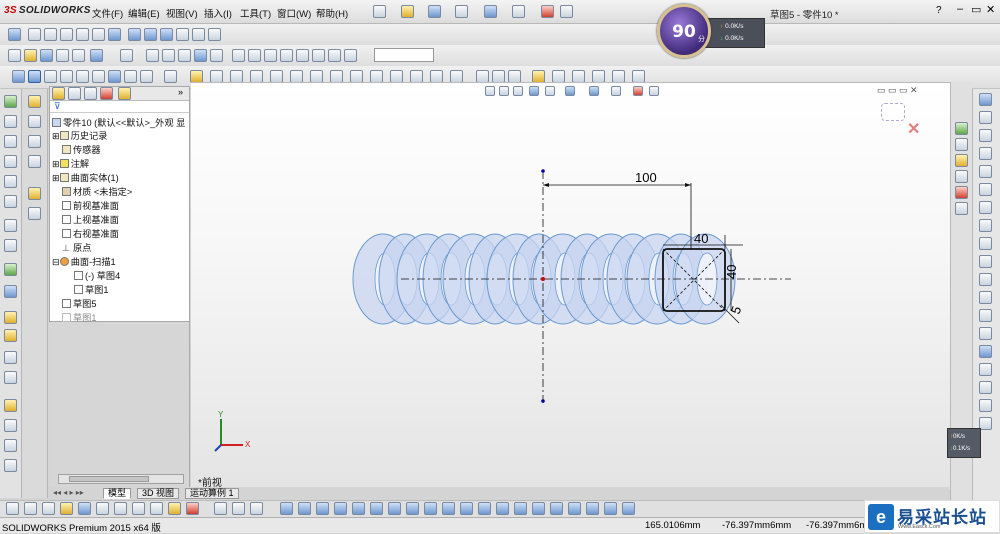  Describe the element at coordinates (78, 55) in the screenshot. I see `undo-small-icon` at that location.